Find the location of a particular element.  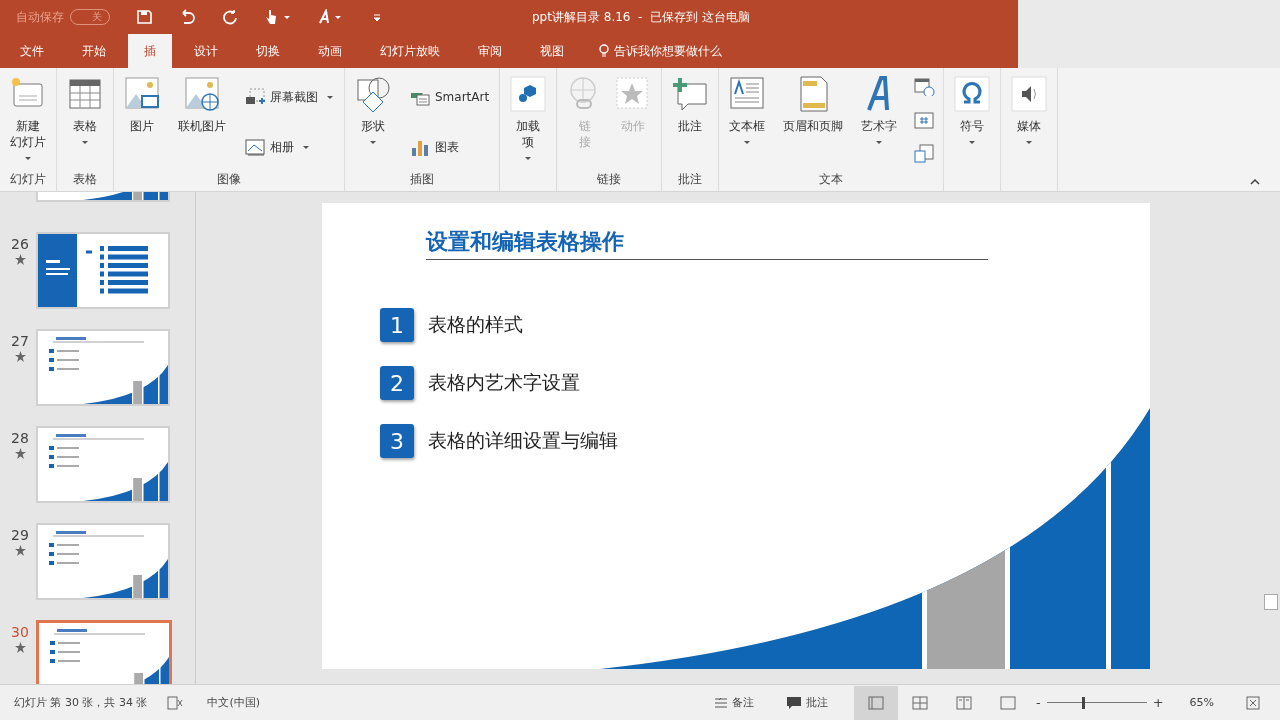

ribbon-button: 文本框 is located at coordinates (747, 122).